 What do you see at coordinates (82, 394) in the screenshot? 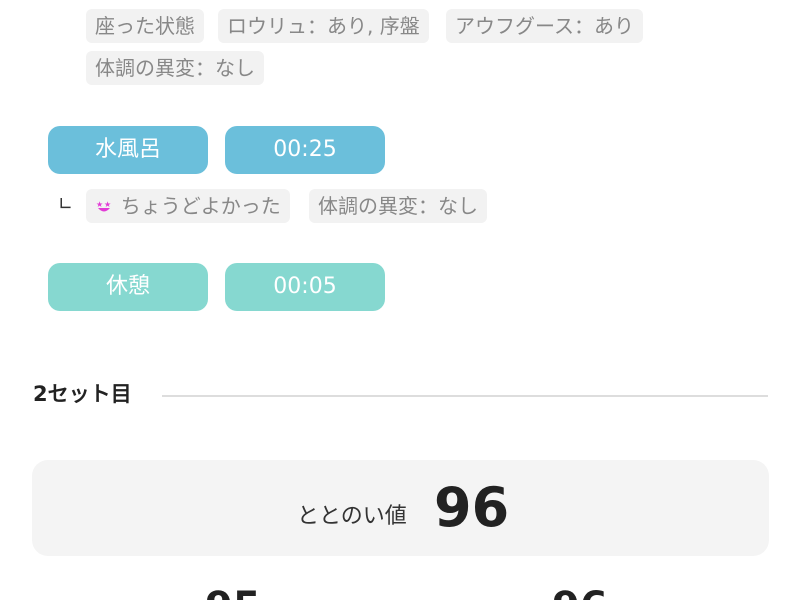
I see `set-2-title: 2セット目` at bounding box center [82, 394].